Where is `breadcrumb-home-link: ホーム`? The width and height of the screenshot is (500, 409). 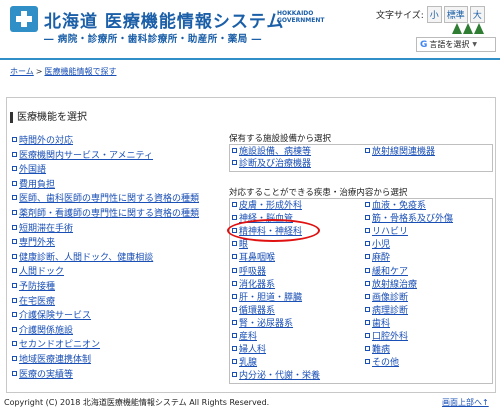 breadcrumb-home-link: ホーム is located at coordinates (22, 71).